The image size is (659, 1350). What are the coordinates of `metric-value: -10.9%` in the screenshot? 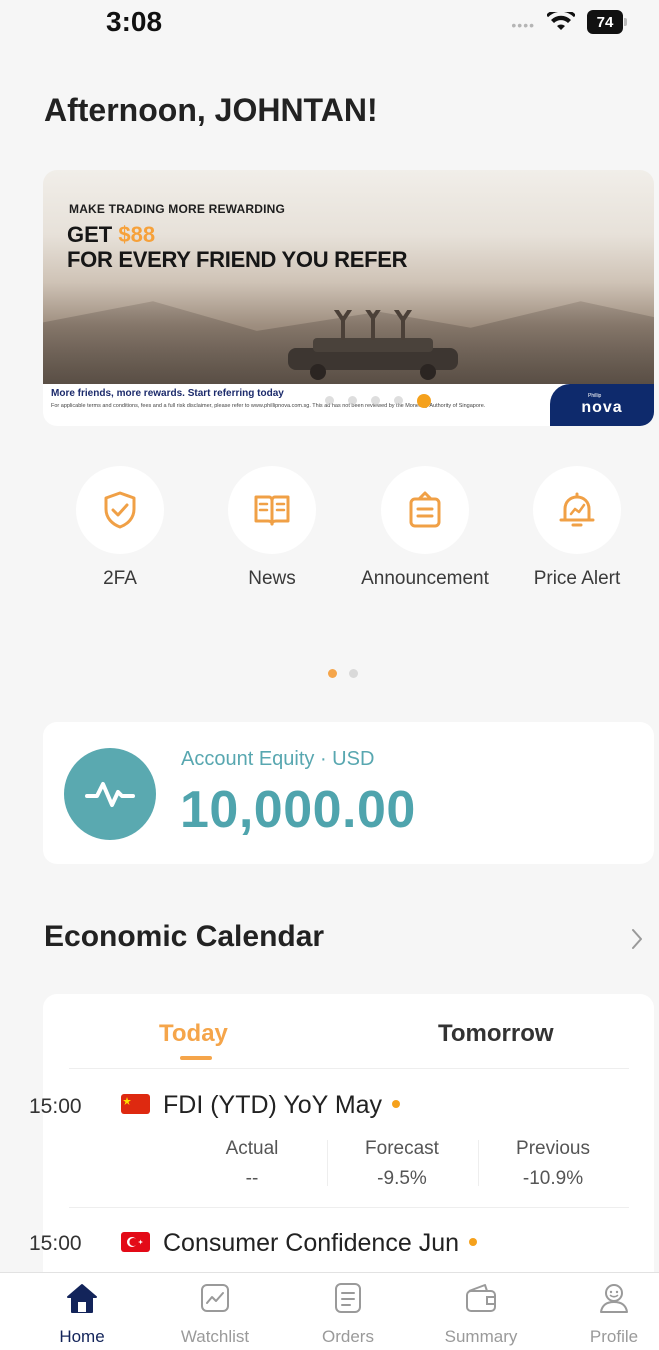 It's located at (553, 1178).